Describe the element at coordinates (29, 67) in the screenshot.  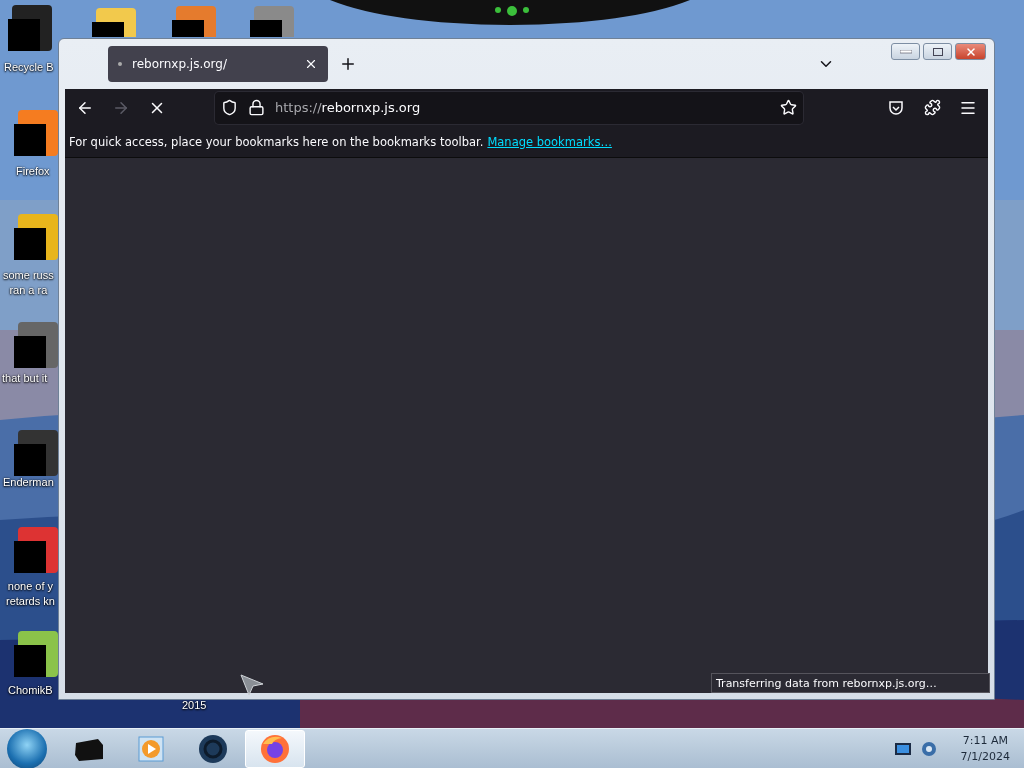
I see `icon-label: Recycle B` at that location.